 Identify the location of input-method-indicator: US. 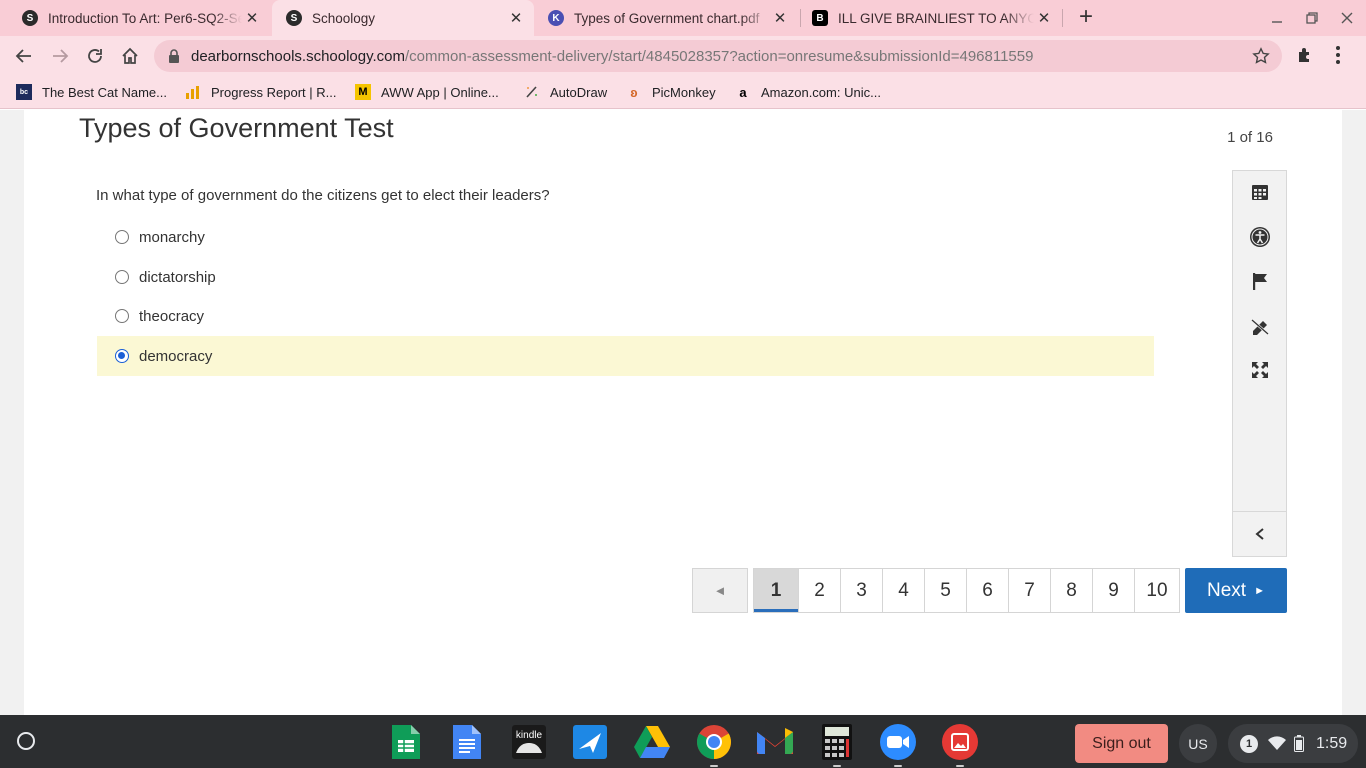
(1198, 743).